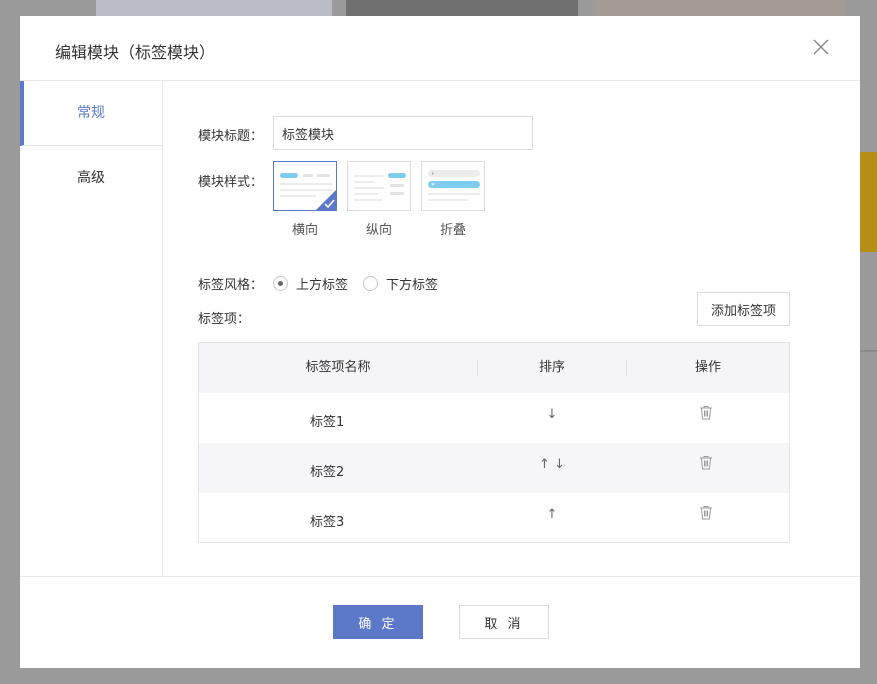 Image resolution: width=877 pixels, height=684 pixels. I want to click on sort-up-arrow: ↑, so click(552, 514).